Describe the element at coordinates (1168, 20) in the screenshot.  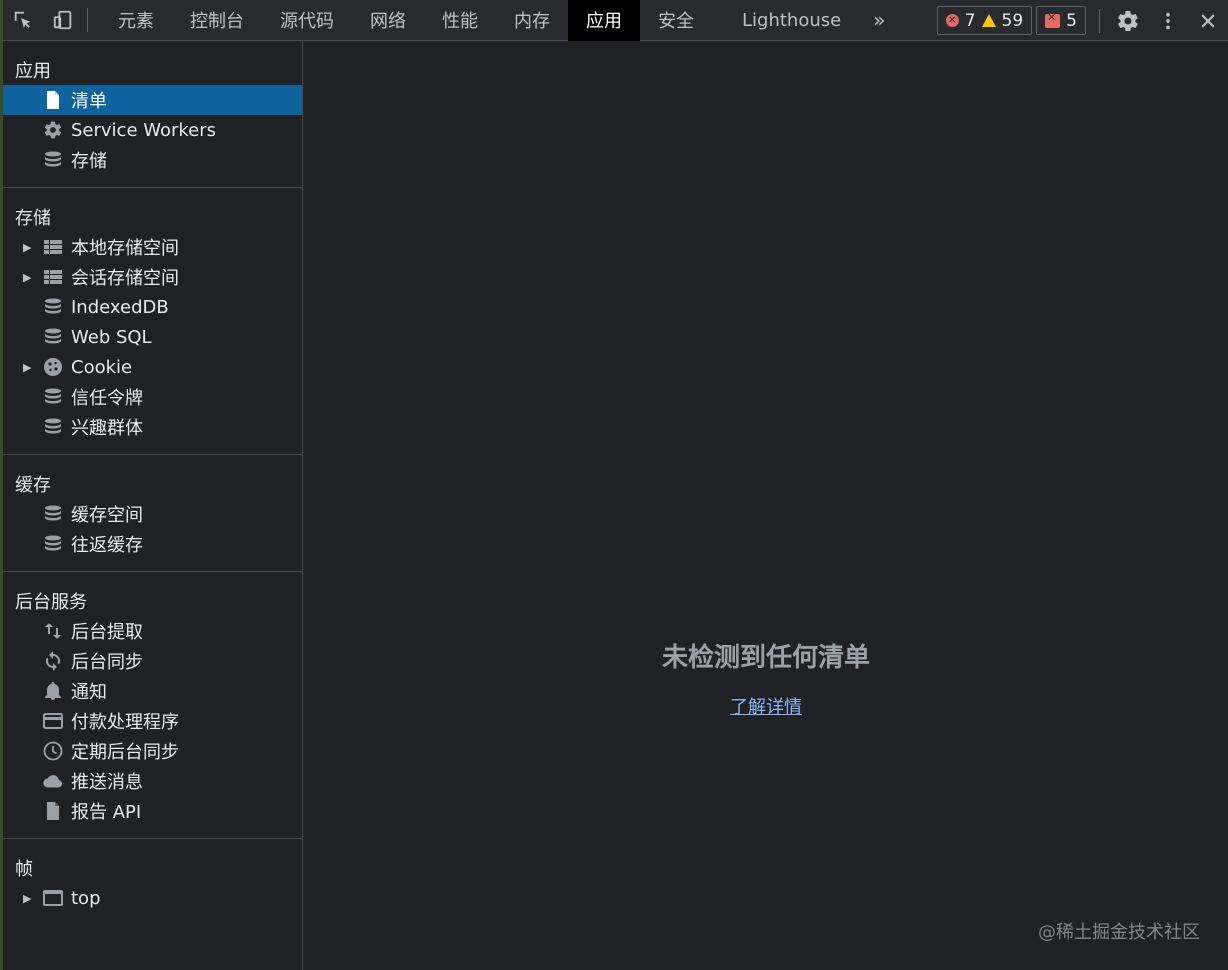
I see `more-vert-icon` at that location.